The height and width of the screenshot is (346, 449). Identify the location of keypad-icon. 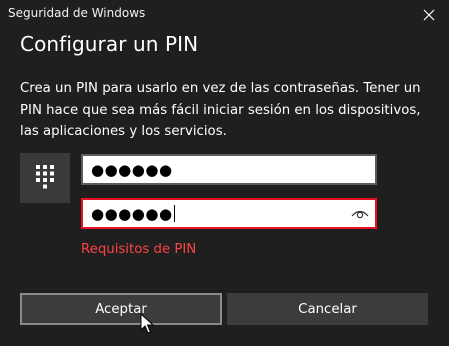
(45, 178).